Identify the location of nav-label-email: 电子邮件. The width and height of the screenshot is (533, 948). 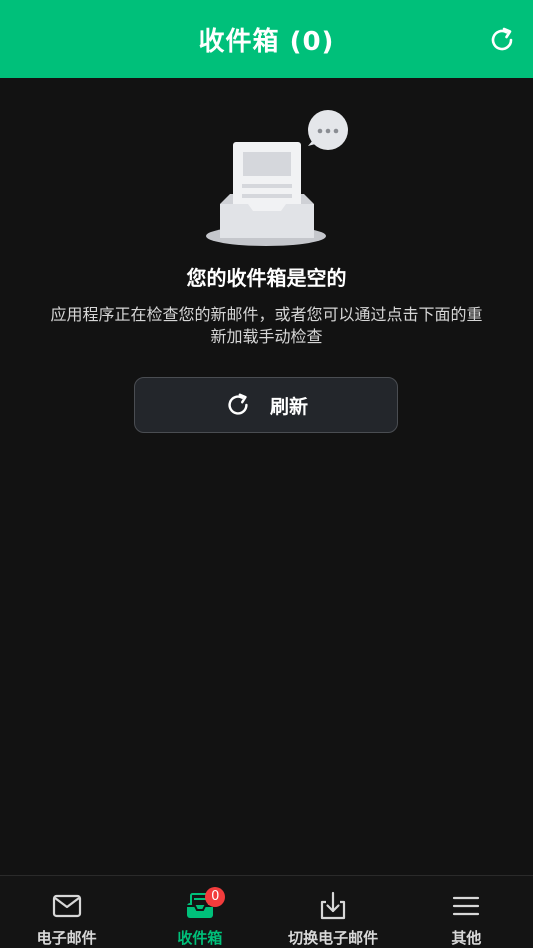
(66, 938).